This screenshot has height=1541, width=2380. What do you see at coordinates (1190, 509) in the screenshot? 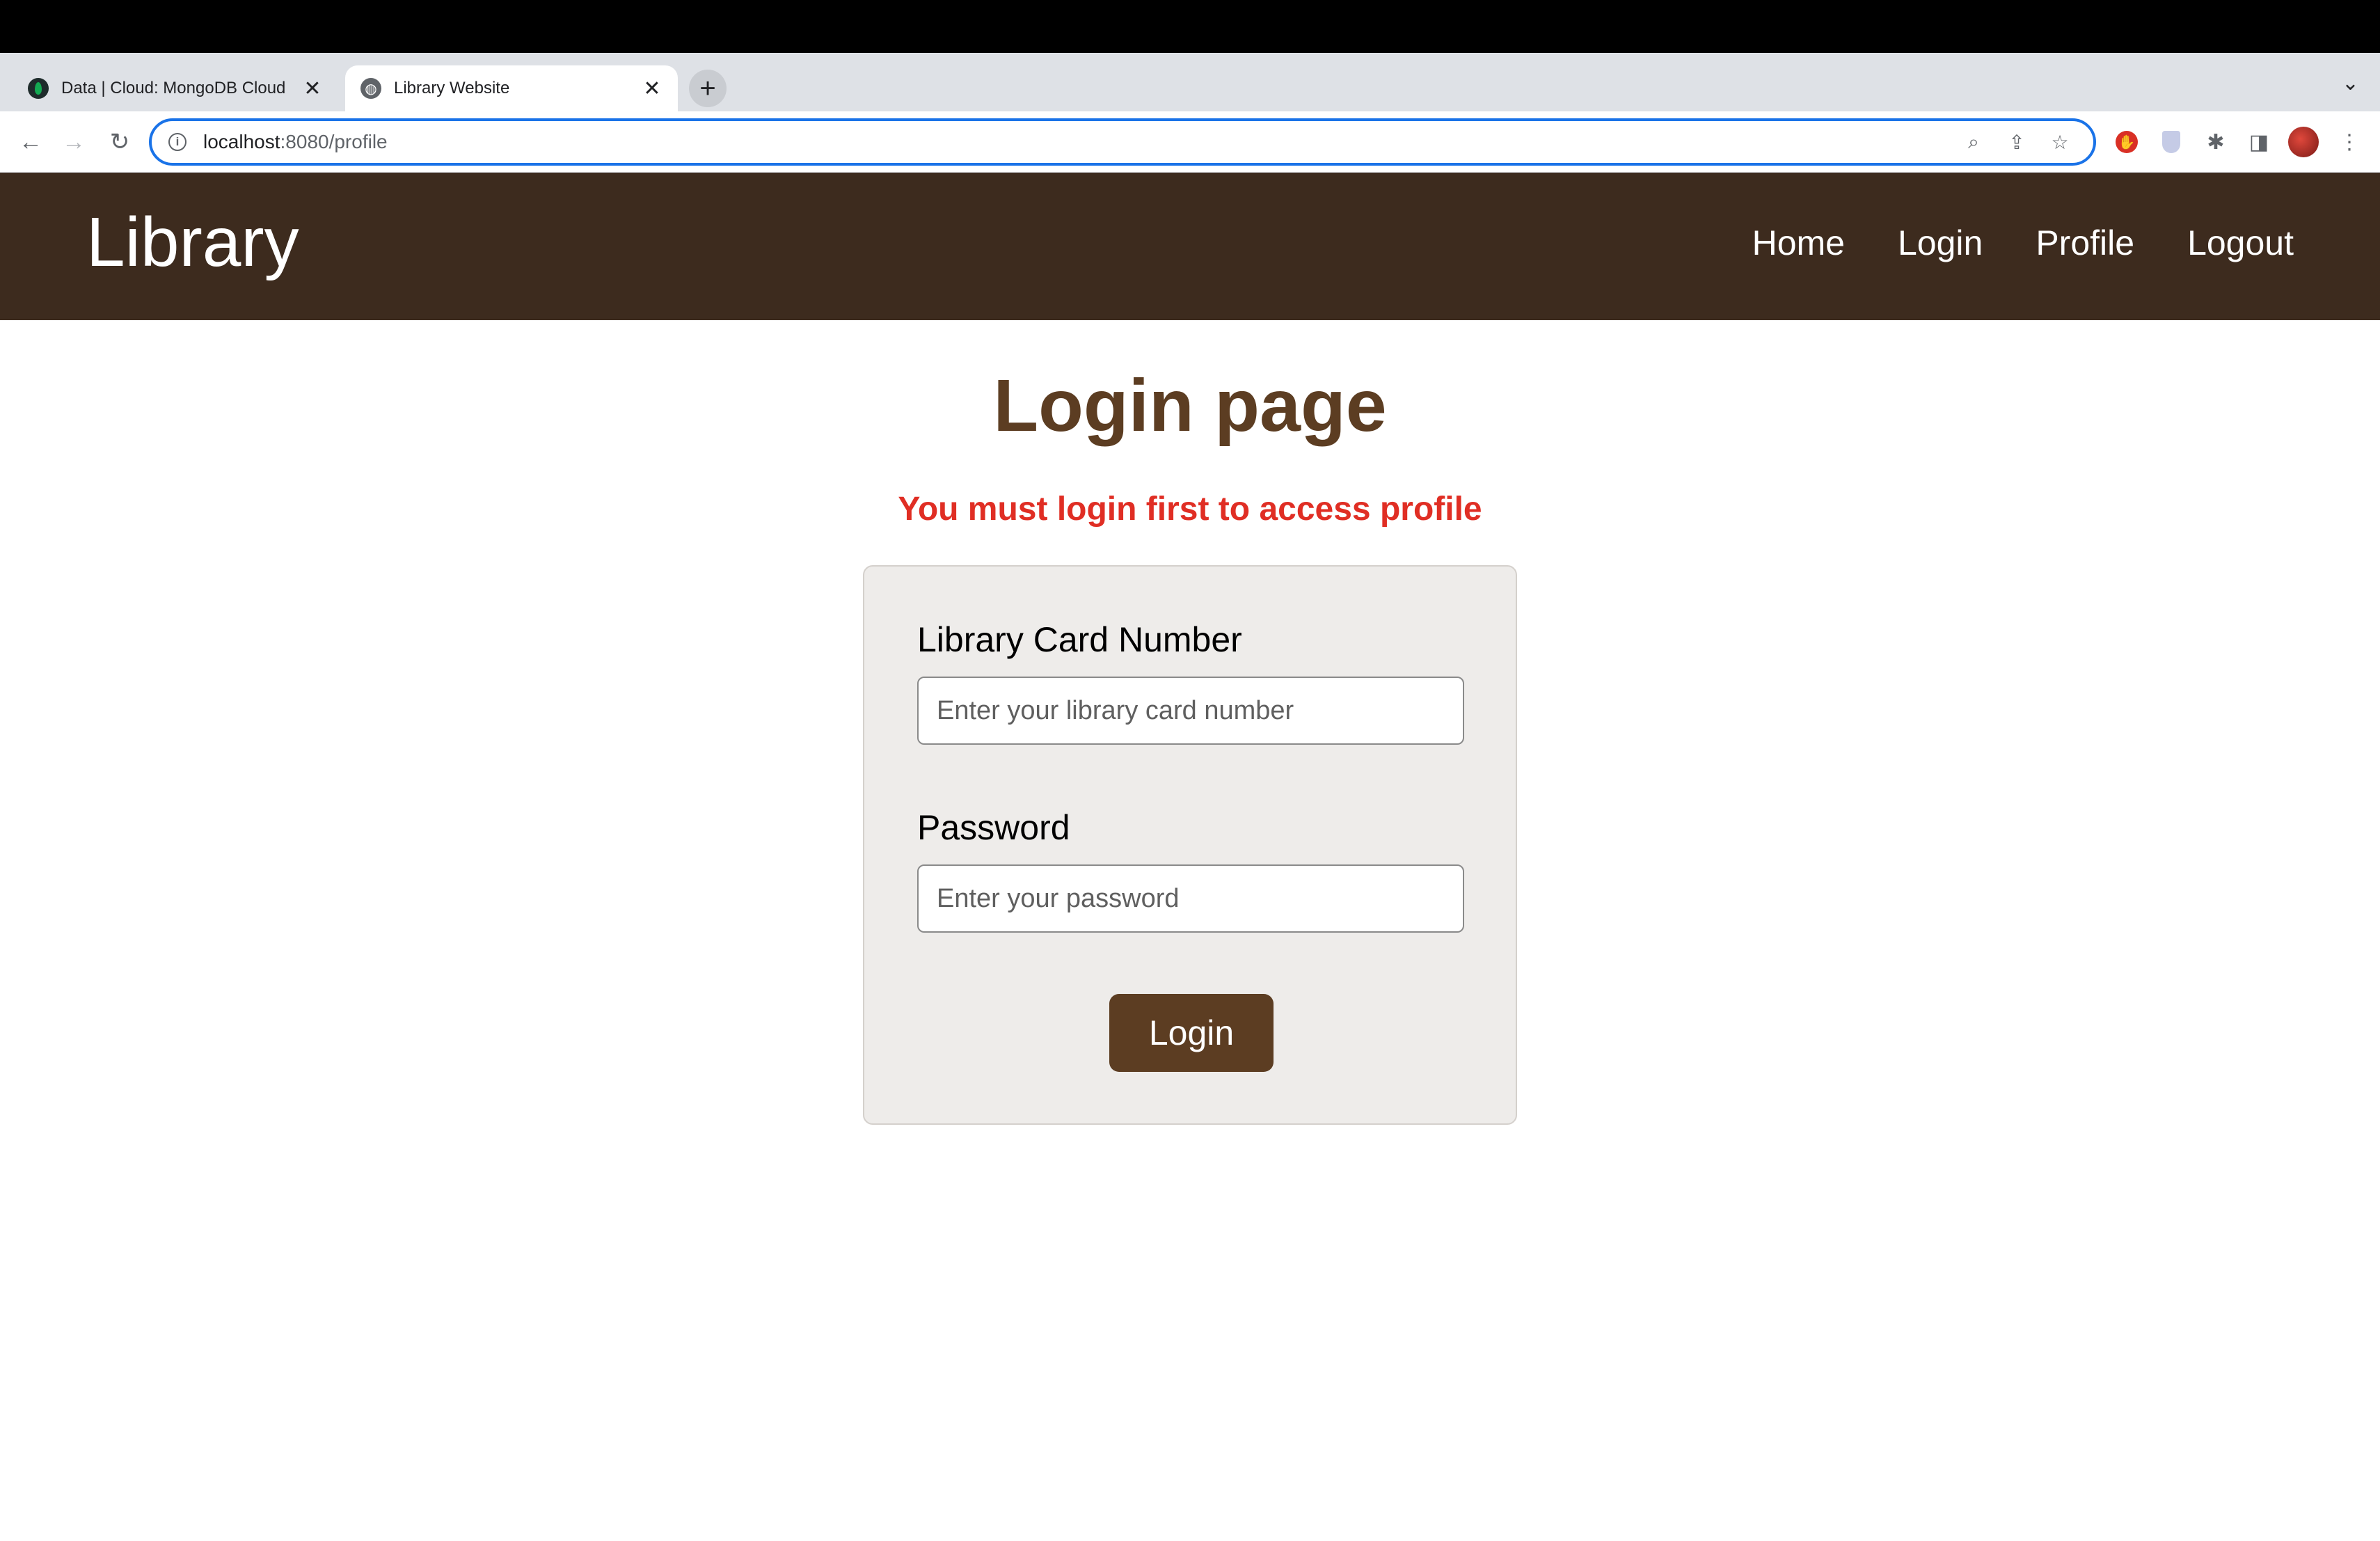
I see `error-message: You must login first to access profile` at bounding box center [1190, 509].